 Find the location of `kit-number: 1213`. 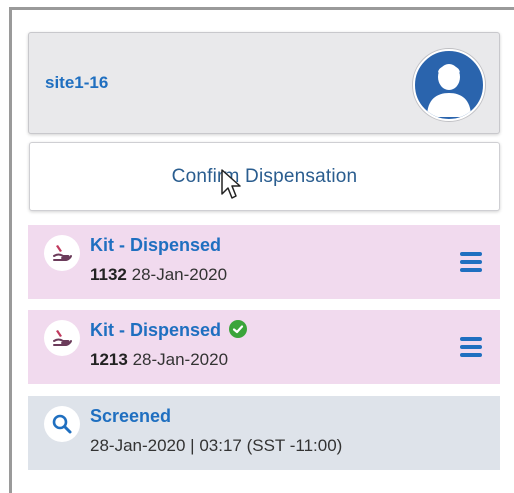

kit-number: 1213 is located at coordinates (109, 359).